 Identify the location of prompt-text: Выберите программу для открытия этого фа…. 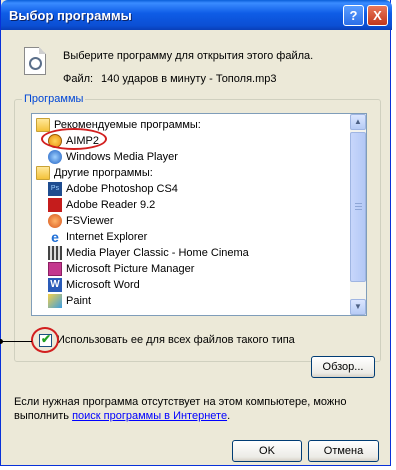
(188, 56).